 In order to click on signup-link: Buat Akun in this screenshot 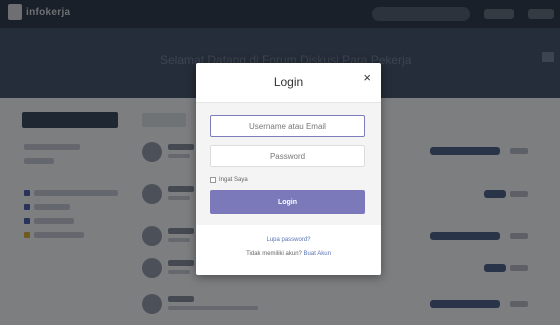, I will do `click(317, 254)`.